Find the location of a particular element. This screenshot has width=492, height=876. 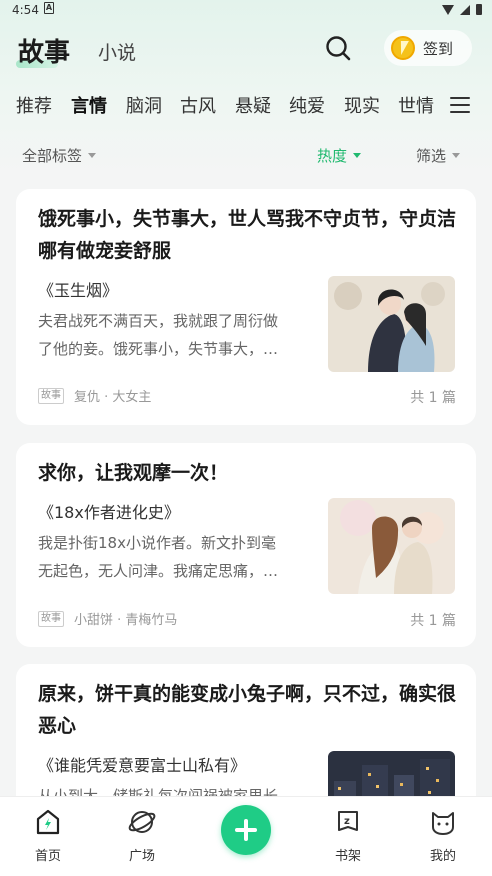

story-desc-line: 从小到大，储斯礼每次闯祸被家里长 is located at coordinates (158, 791).